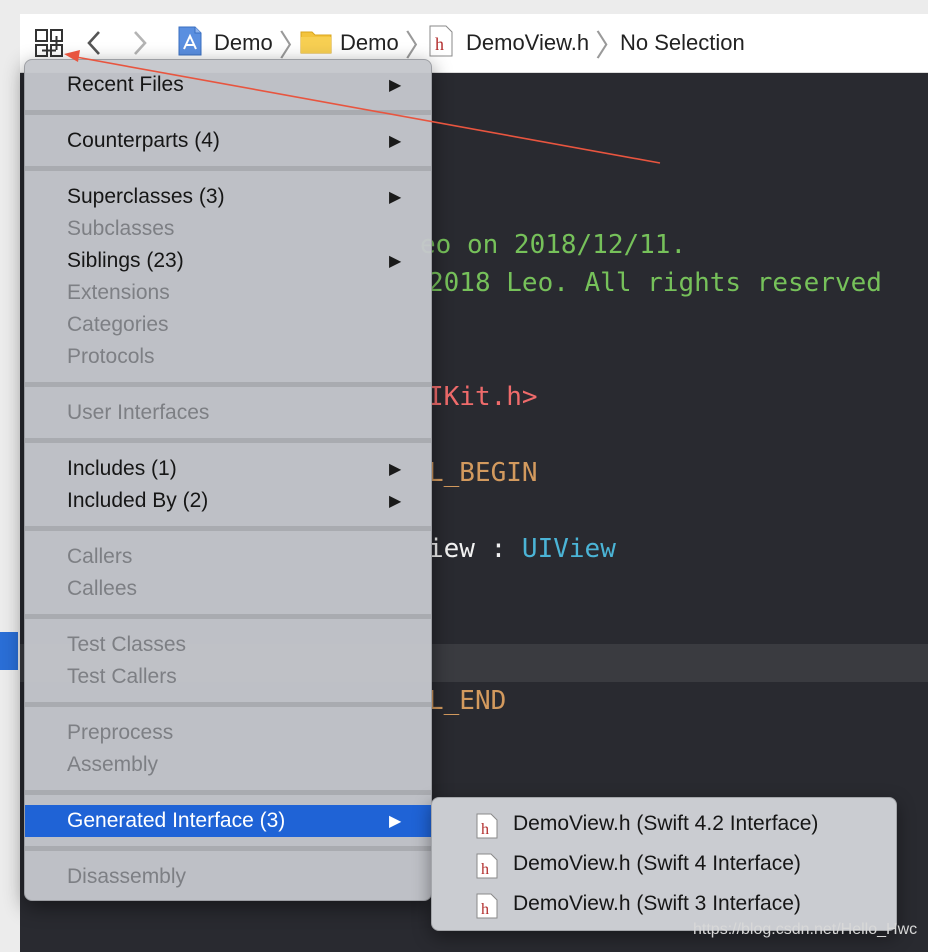 This screenshot has width=928, height=952. Describe the element at coordinates (10, 483) in the screenshot. I see `navigator-edge` at that location.